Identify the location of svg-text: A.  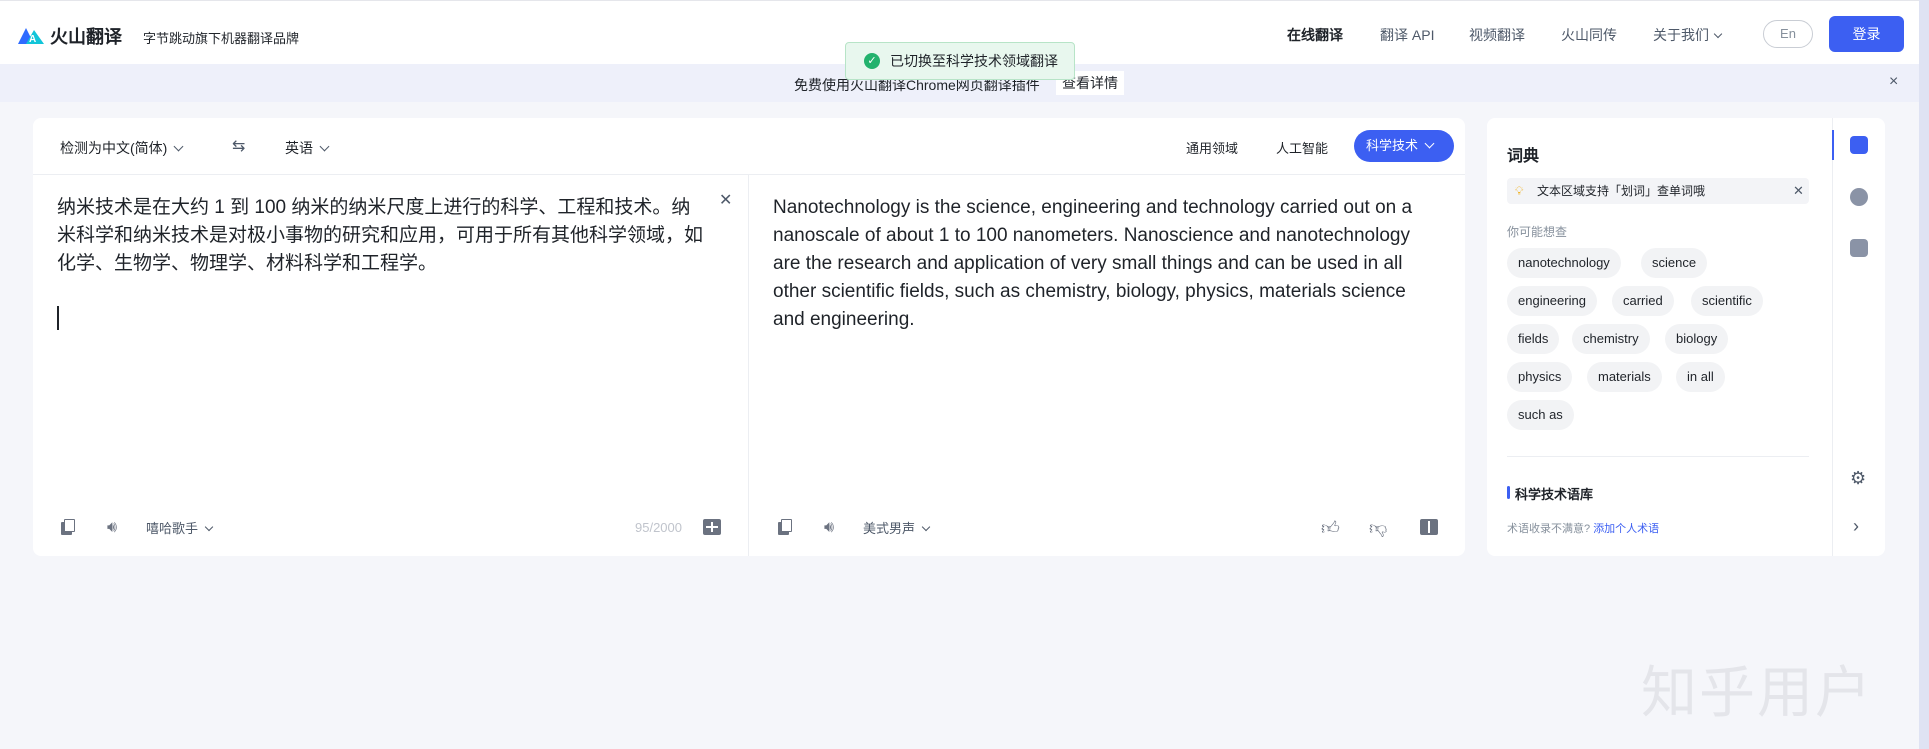
(32, 39).